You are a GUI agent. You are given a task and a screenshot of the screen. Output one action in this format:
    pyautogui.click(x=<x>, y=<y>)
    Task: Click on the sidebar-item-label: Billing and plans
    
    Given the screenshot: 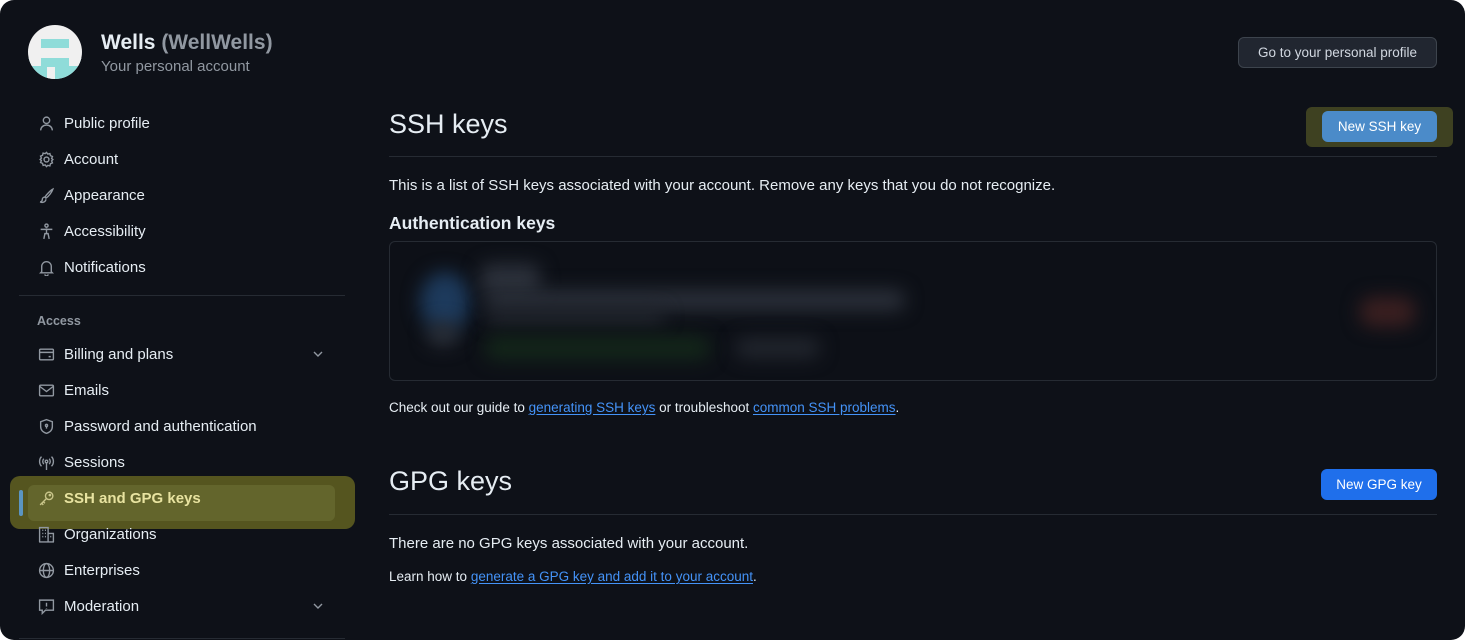 What is the action you would take?
    pyautogui.click(x=119, y=354)
    